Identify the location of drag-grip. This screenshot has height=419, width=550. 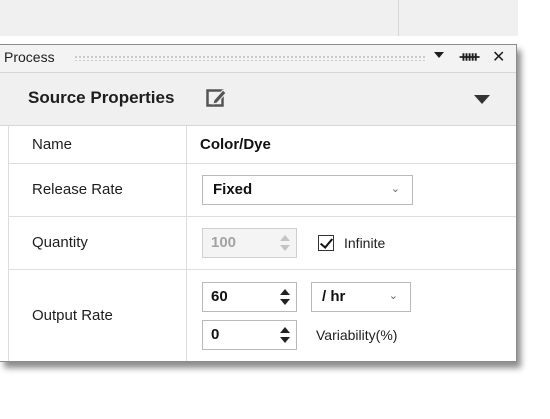
(250, 58).